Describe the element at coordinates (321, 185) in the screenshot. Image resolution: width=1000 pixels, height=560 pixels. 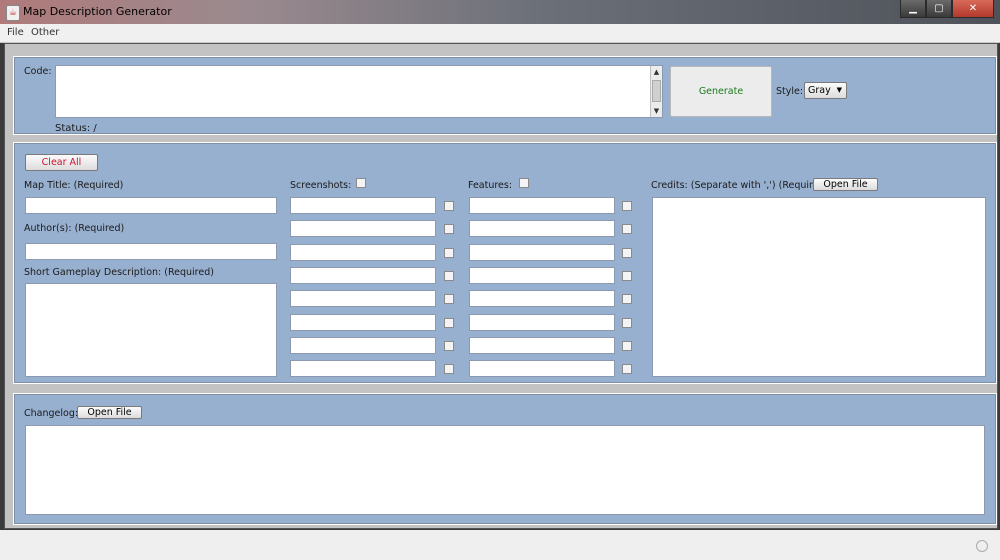
I see `screenshots-label: Screenshots:` at that location.